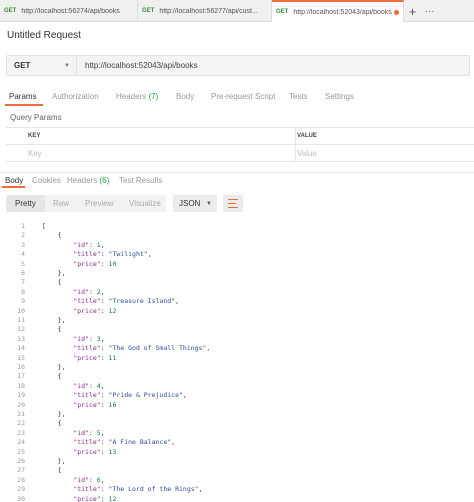 This screenshot has width=474, height=502. What do you see at coordinates (21, 310) in the screenshot?
I see `line-number: 10` at bounding box center [21, 310].